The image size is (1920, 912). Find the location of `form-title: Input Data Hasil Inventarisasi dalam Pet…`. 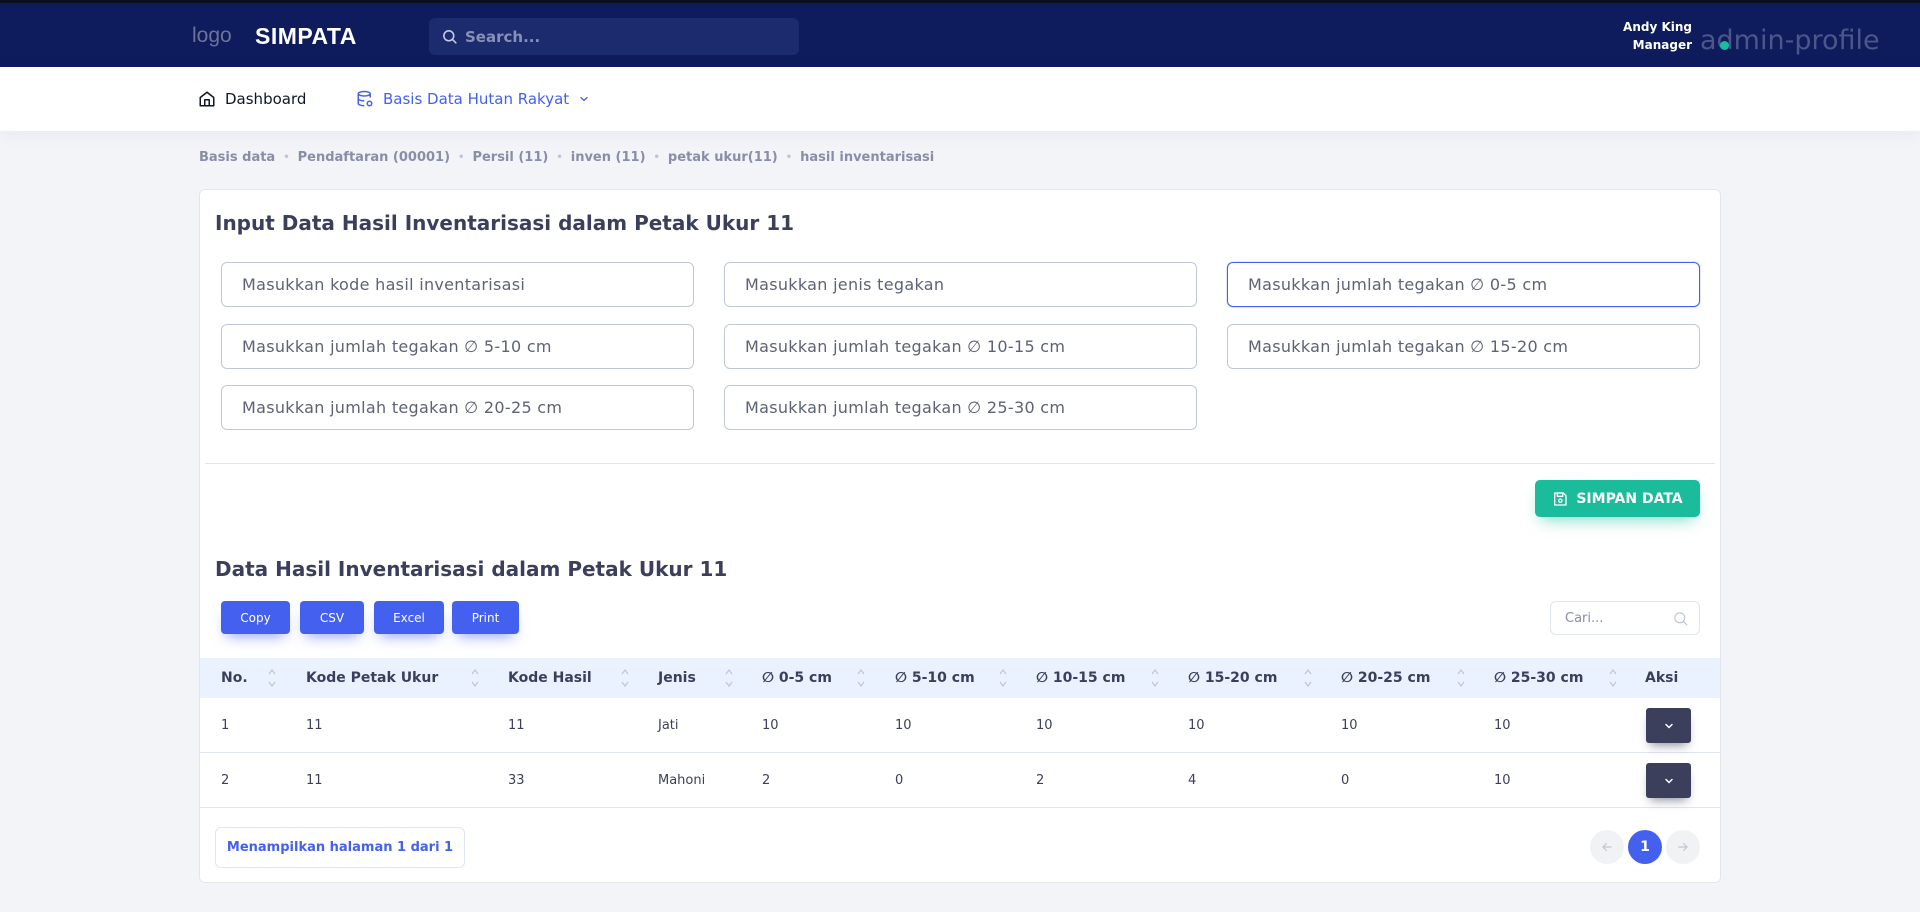

form-title: Input Data Hasil Inventarisasi dalam Pet… is located at coordinates (505, 223).